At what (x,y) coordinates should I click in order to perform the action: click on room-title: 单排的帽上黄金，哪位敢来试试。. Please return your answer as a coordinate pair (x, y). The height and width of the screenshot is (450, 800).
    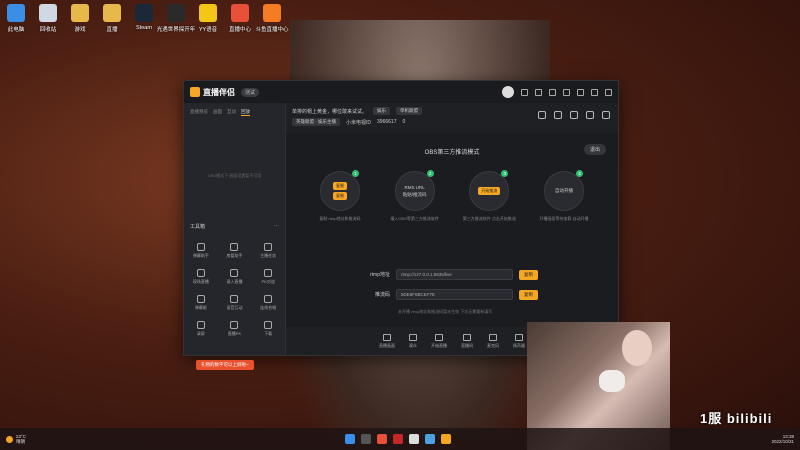
    Looking at the image, I should click on (329, 111).